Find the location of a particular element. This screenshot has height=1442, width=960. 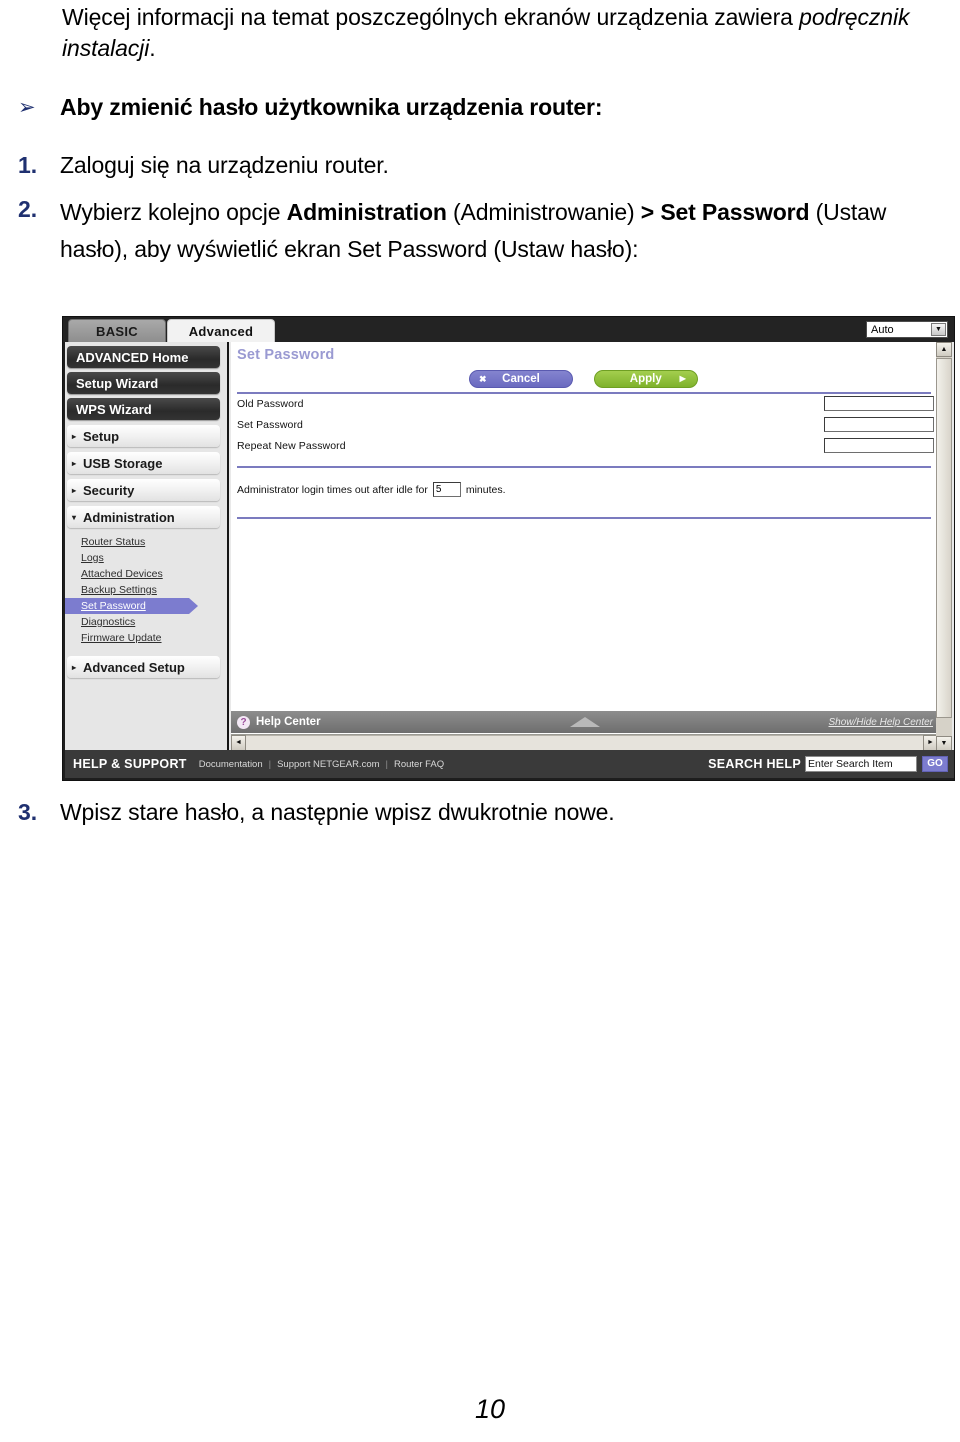

step-2-marker: 2. is located at coordinates (28, 209).